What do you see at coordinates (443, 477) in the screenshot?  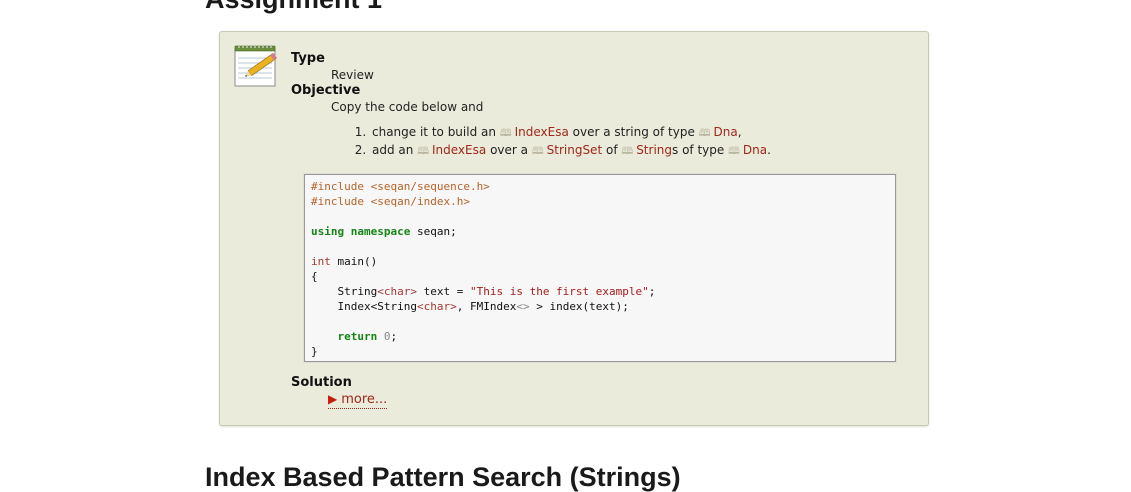 I see `next-section-heading: Index Based Pattern Search (Strings)` at bounding box center [443, 477].